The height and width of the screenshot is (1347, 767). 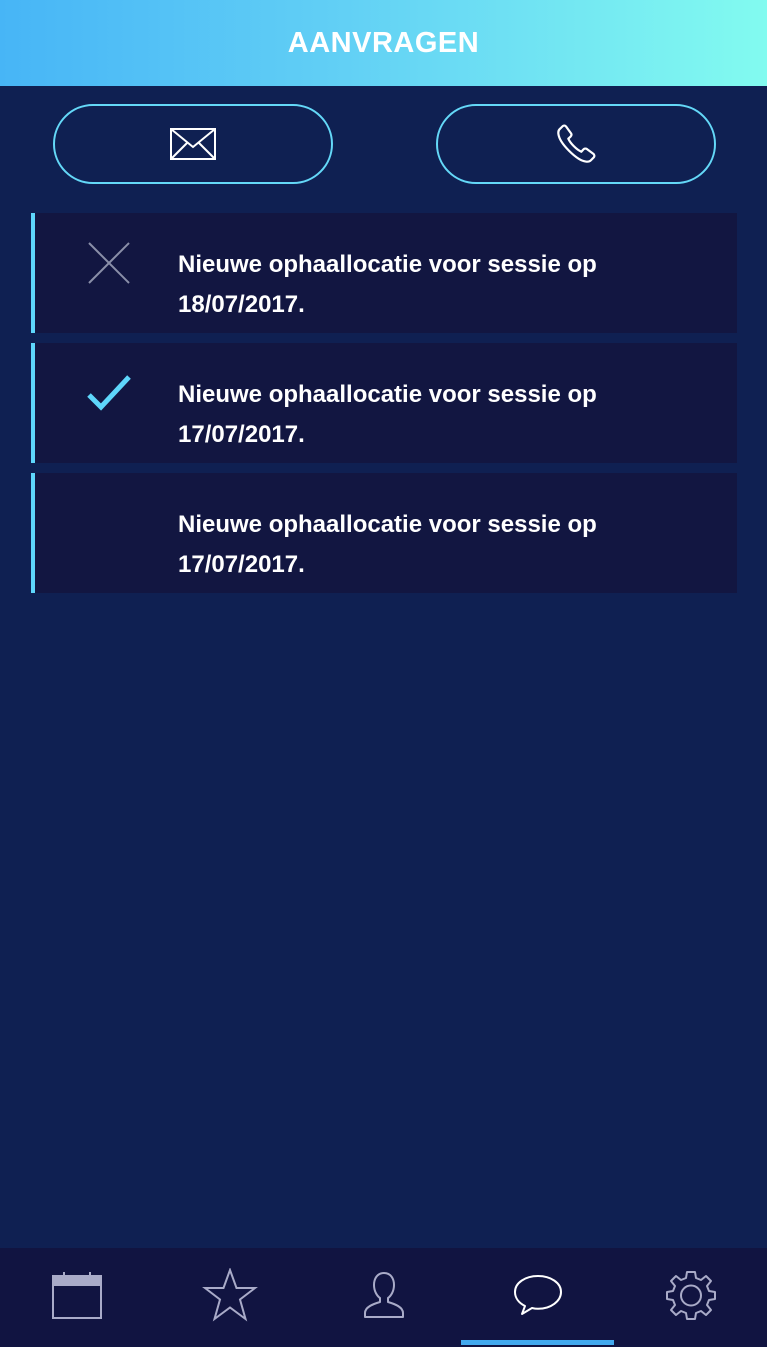 I want to click on profile-icon, so click(x=384, y=1297).